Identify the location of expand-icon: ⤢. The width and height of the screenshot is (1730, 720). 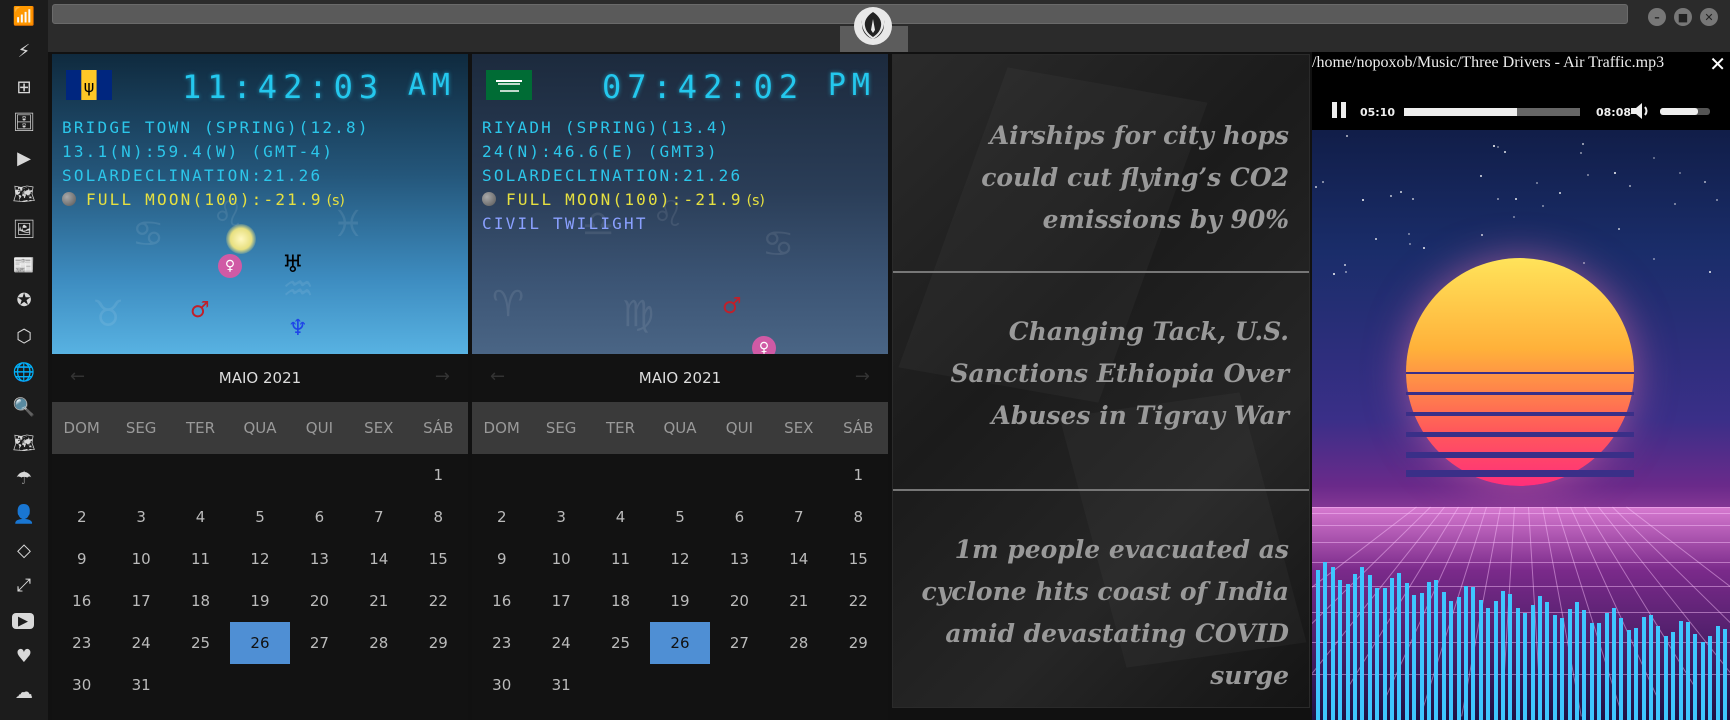
(24, 586).